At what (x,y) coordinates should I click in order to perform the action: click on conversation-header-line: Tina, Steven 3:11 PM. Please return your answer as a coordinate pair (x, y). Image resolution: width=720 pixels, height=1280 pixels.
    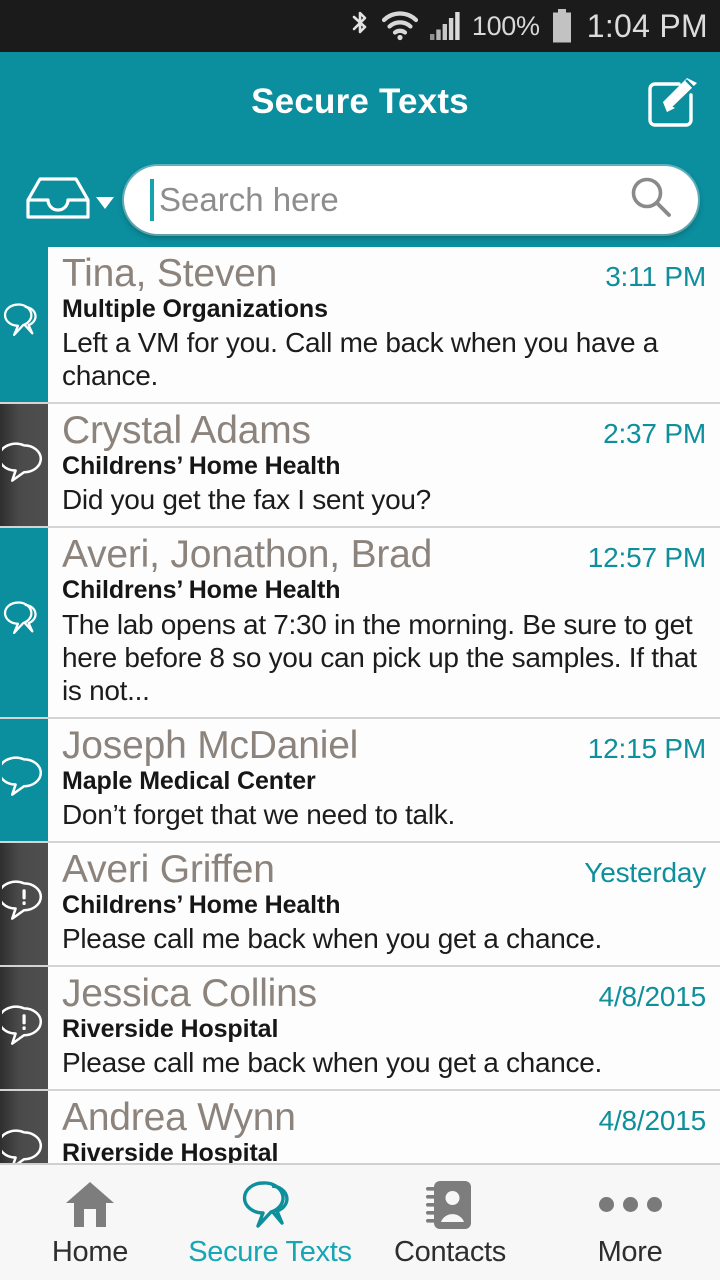
    Looking at the image, I should click on (384, 274).